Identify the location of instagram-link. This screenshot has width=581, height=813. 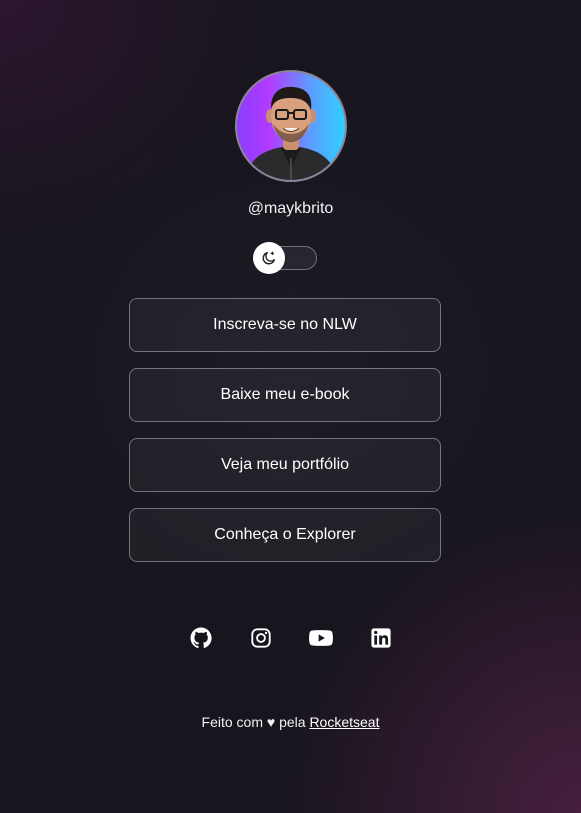
(261, 638).